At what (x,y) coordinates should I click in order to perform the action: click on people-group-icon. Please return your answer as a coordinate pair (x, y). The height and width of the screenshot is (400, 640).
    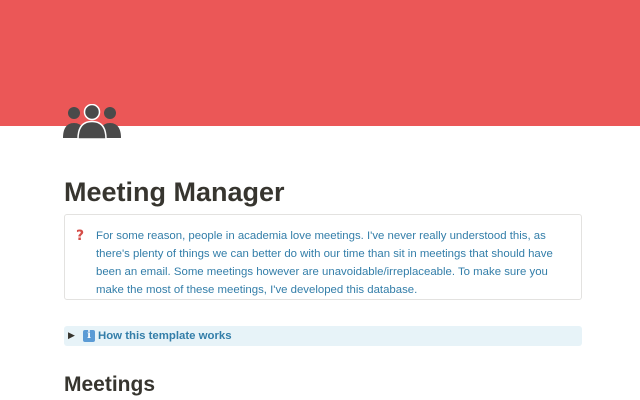
    Looking at the image, I should click on (92, 121).